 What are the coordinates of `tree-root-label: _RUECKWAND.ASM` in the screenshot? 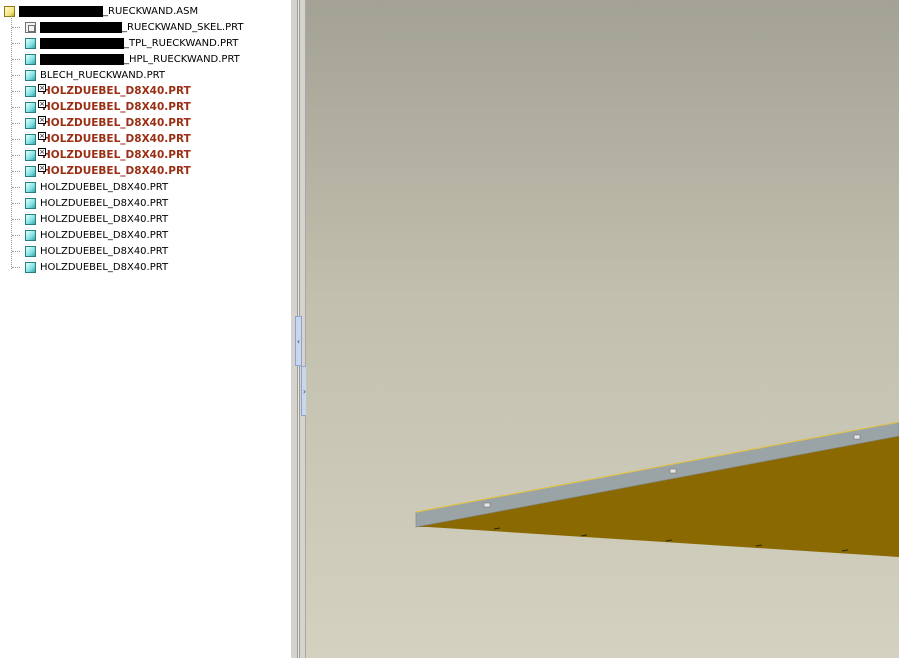 It's located at (151, 11).